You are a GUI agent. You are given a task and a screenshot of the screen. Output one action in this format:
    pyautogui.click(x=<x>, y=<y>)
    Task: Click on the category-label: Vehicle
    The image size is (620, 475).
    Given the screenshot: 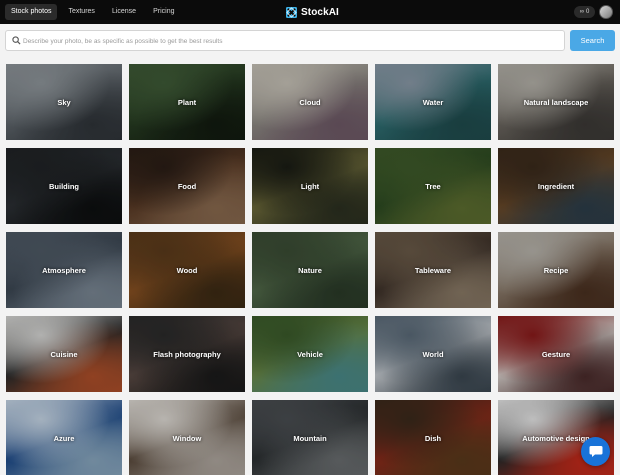 What is the action you would take?
    pyautogui.click(x=310, y=354)
    